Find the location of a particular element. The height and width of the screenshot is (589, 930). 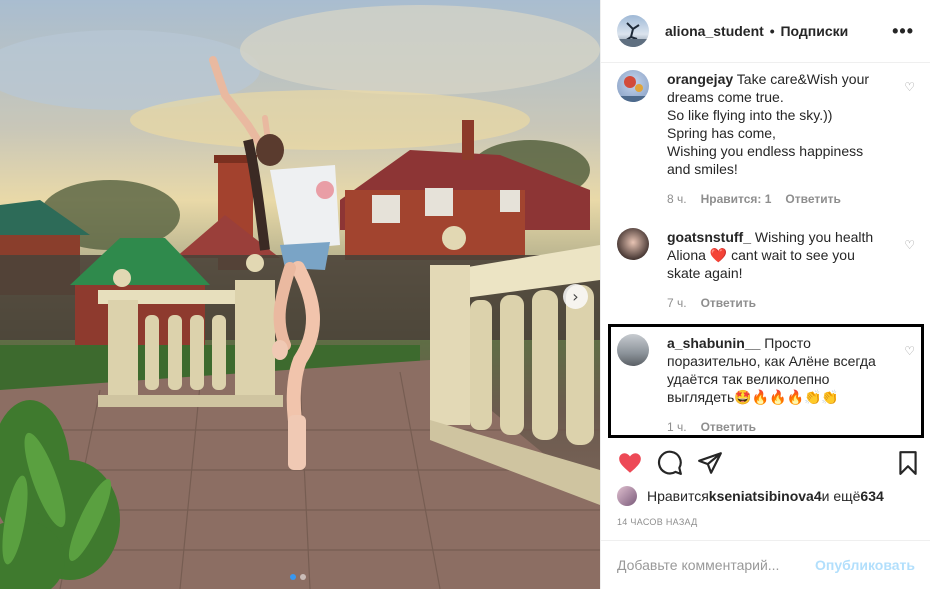

comment-time: 8 ч. is located at coordinates (677, 199).